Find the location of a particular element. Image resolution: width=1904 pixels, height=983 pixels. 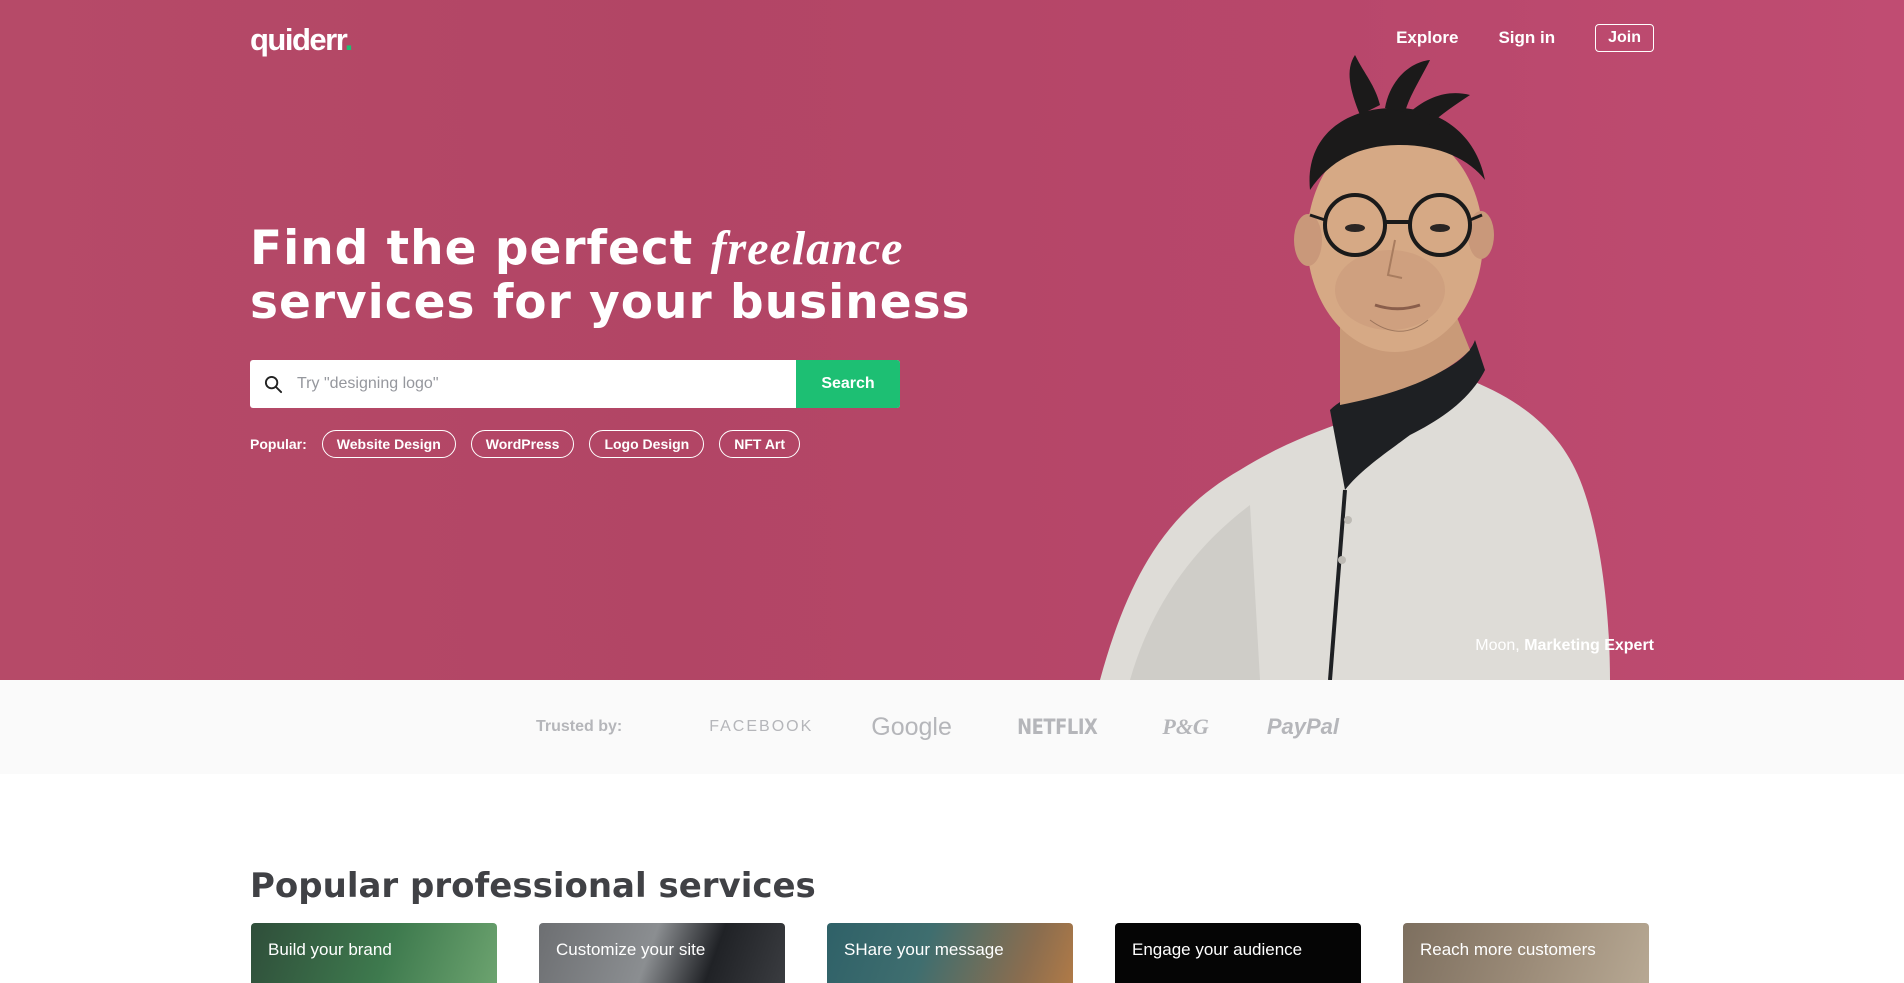

service-card-reach-customers: Reach more customers is located at coordinates (1526, 953).